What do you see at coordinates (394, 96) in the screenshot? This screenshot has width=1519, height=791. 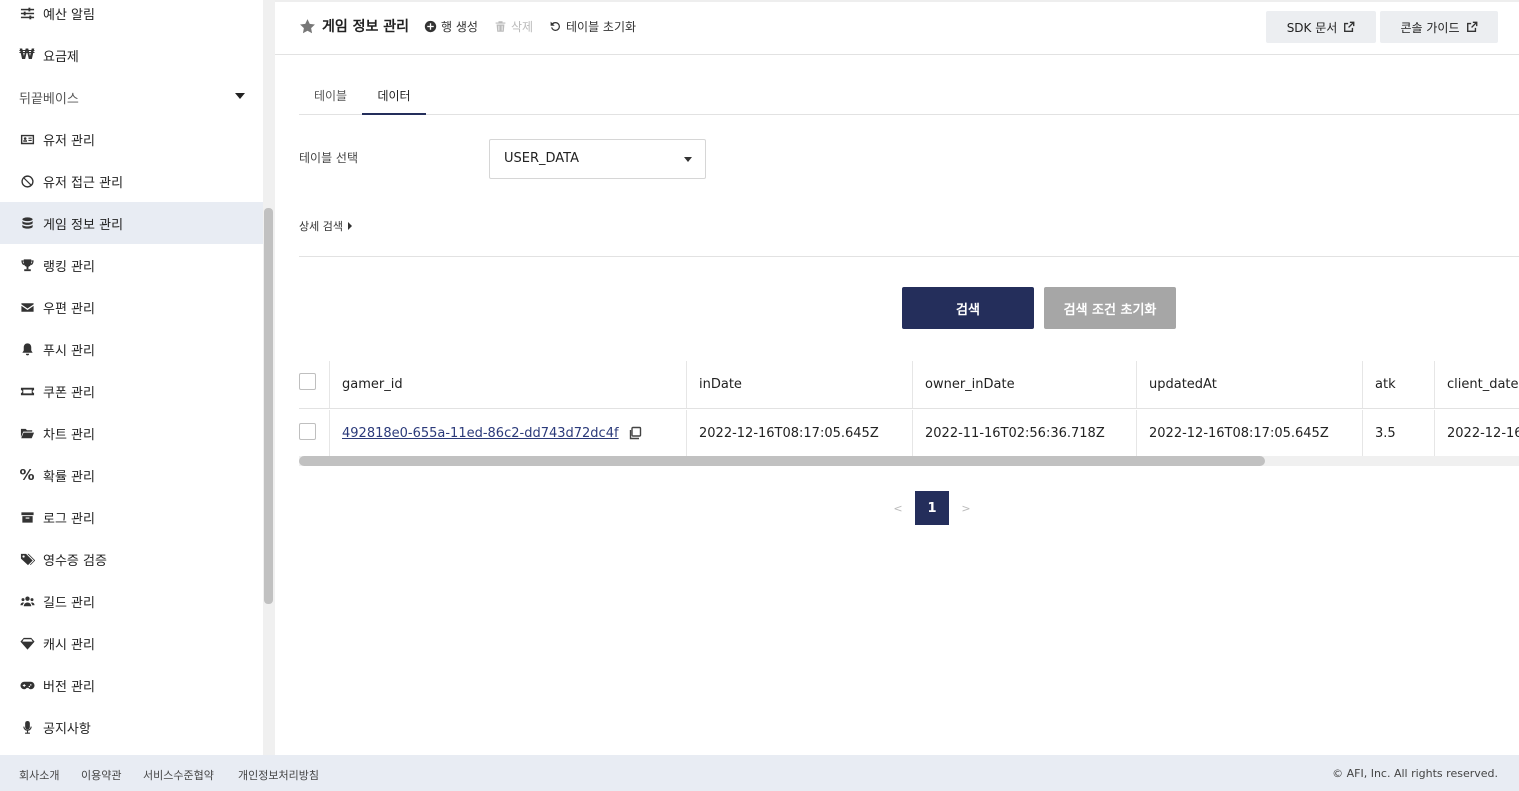 I see `tab-data: 데이터` at bounding box center [394, 96].